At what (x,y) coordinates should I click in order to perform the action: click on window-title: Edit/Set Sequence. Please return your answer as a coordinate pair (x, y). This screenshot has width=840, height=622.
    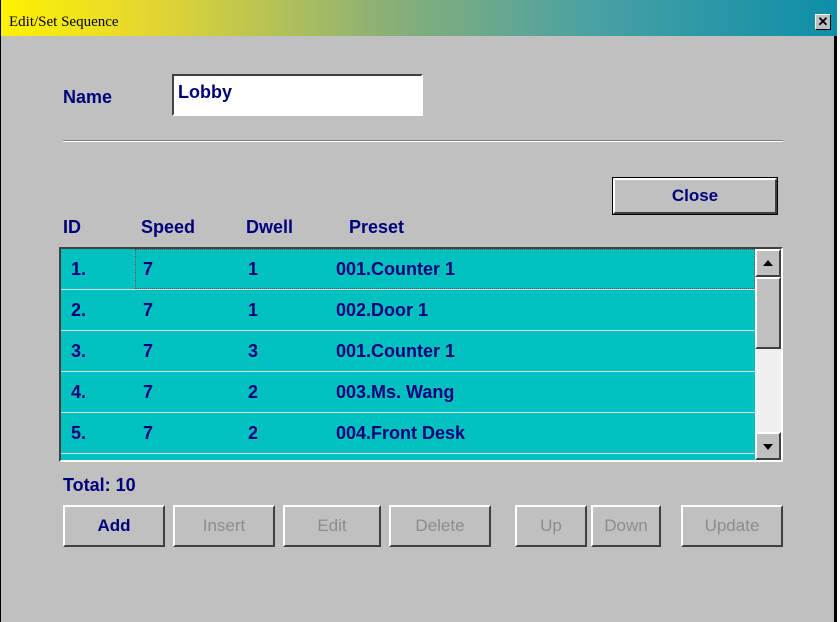
    Looking at the image, I should click on (64, 22).